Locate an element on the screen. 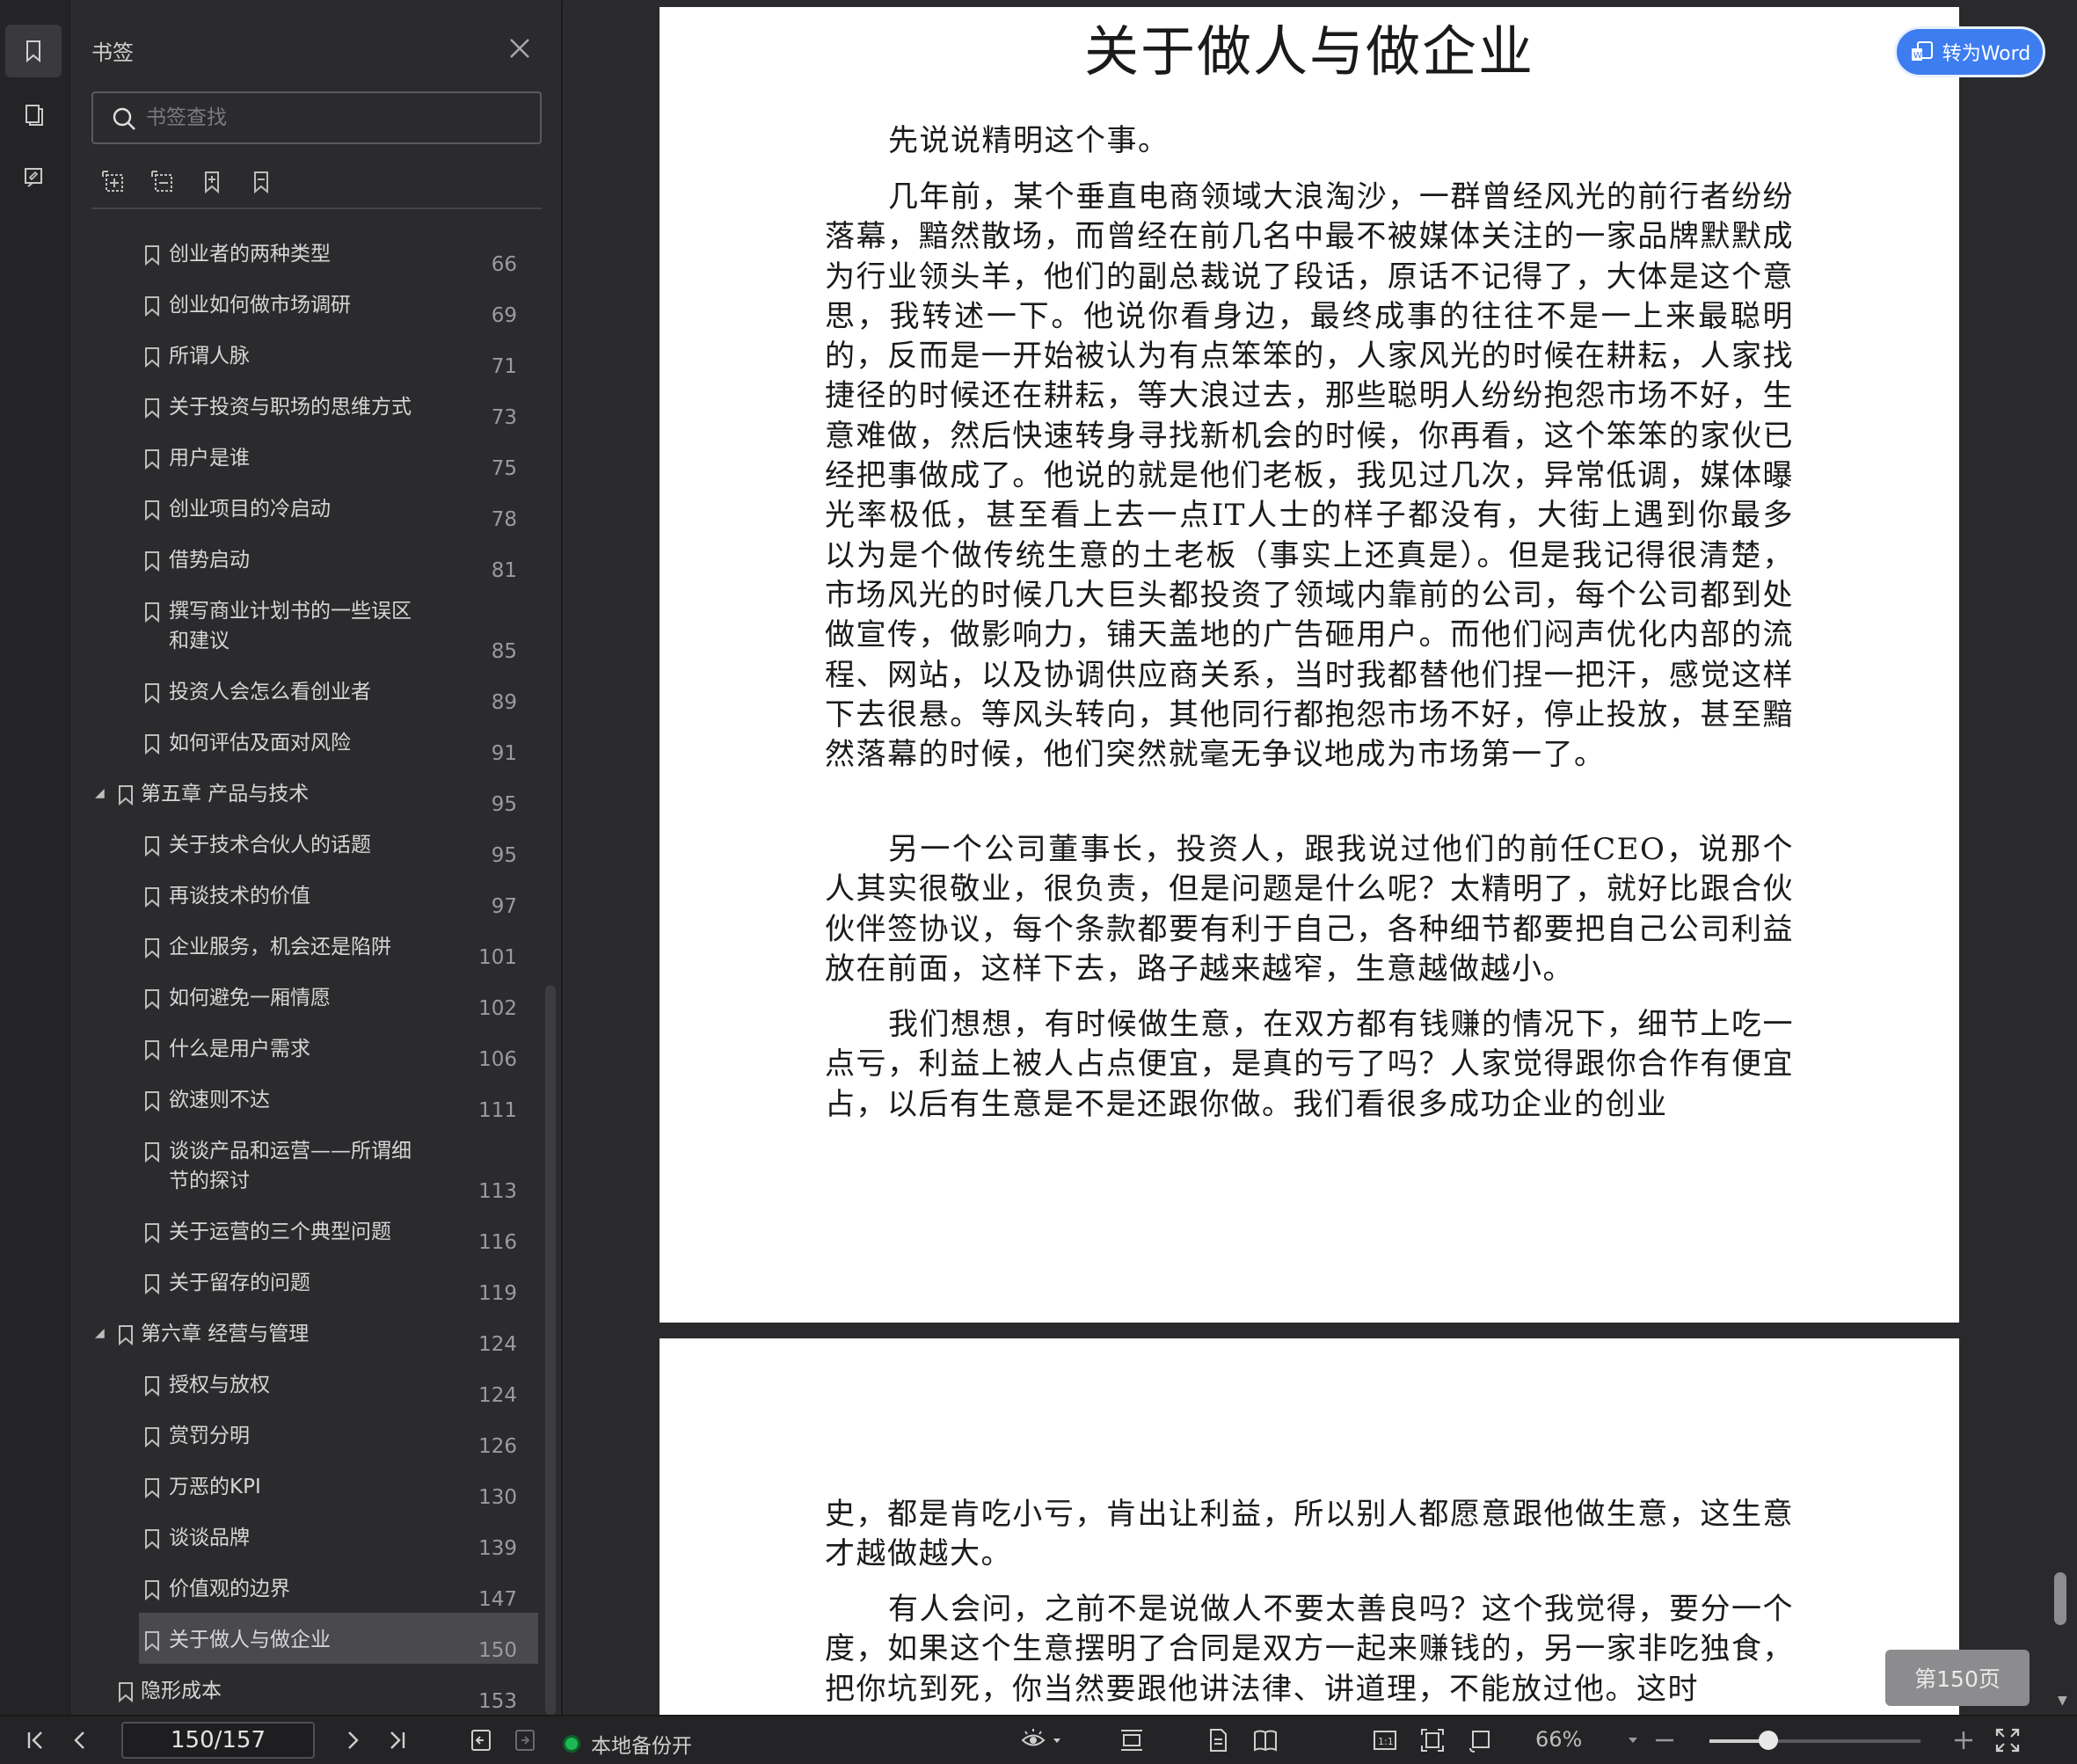 The height and width of the screenshot is (1764, 2077). bookmark-label: 授权与放权 is located at coordinates (219, 1385).